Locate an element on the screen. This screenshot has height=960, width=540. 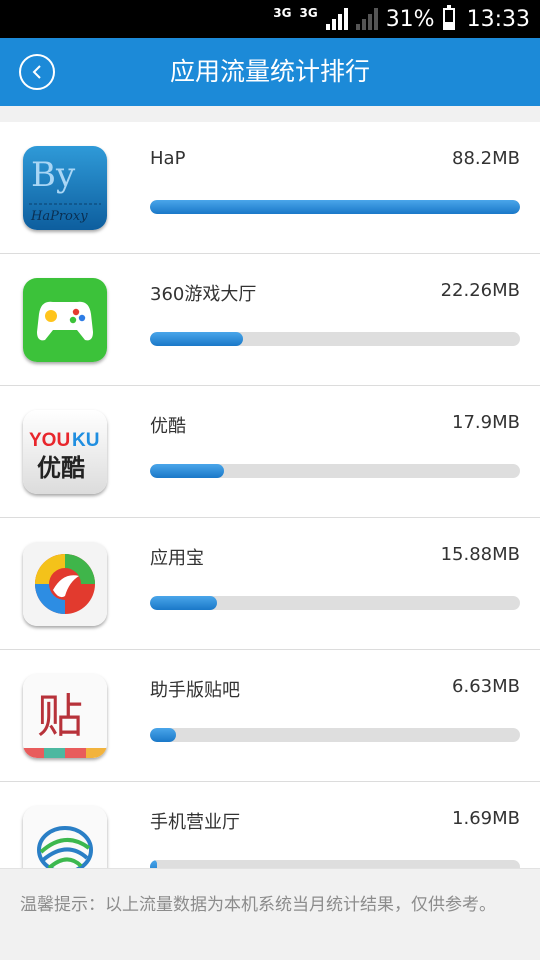
360-game-hall-app-icon is located at coordinates (65, 320).